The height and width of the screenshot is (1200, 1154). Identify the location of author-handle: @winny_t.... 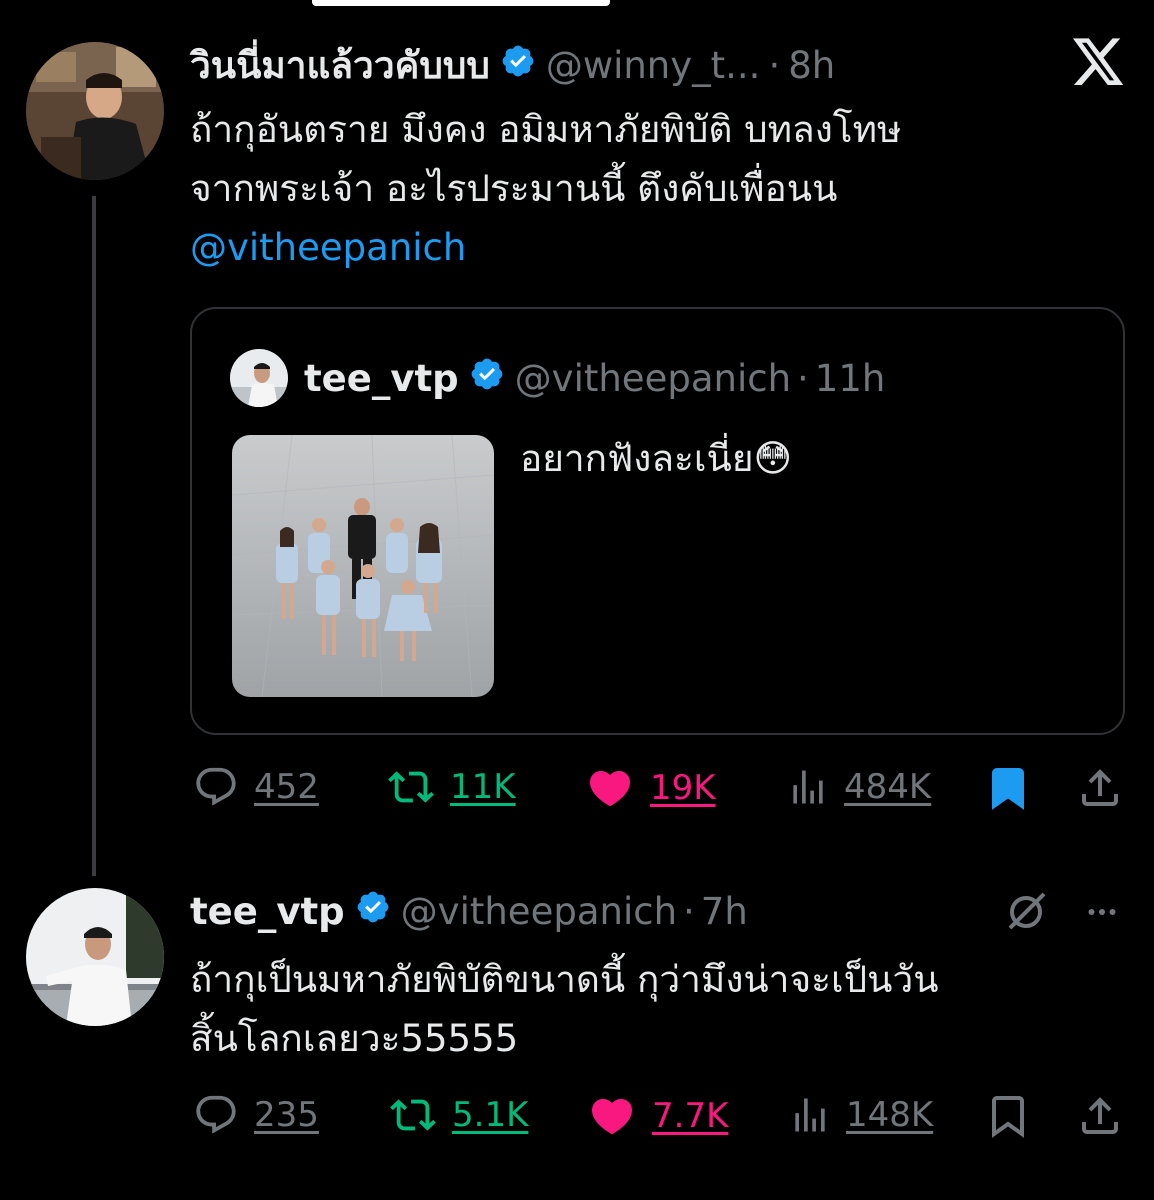
(653, 65).